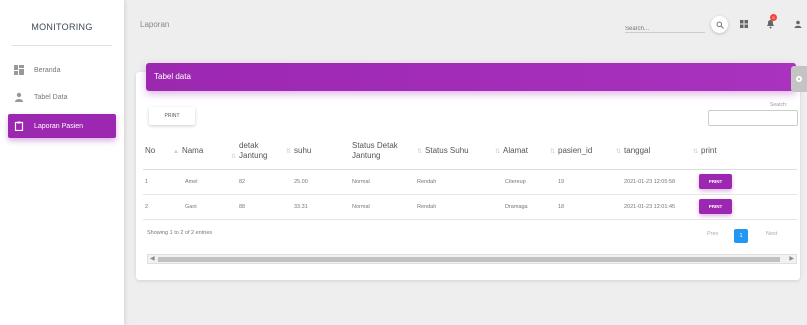 The image size is (807, 325). I want to click on scroll-thumb, so click(469, 259).